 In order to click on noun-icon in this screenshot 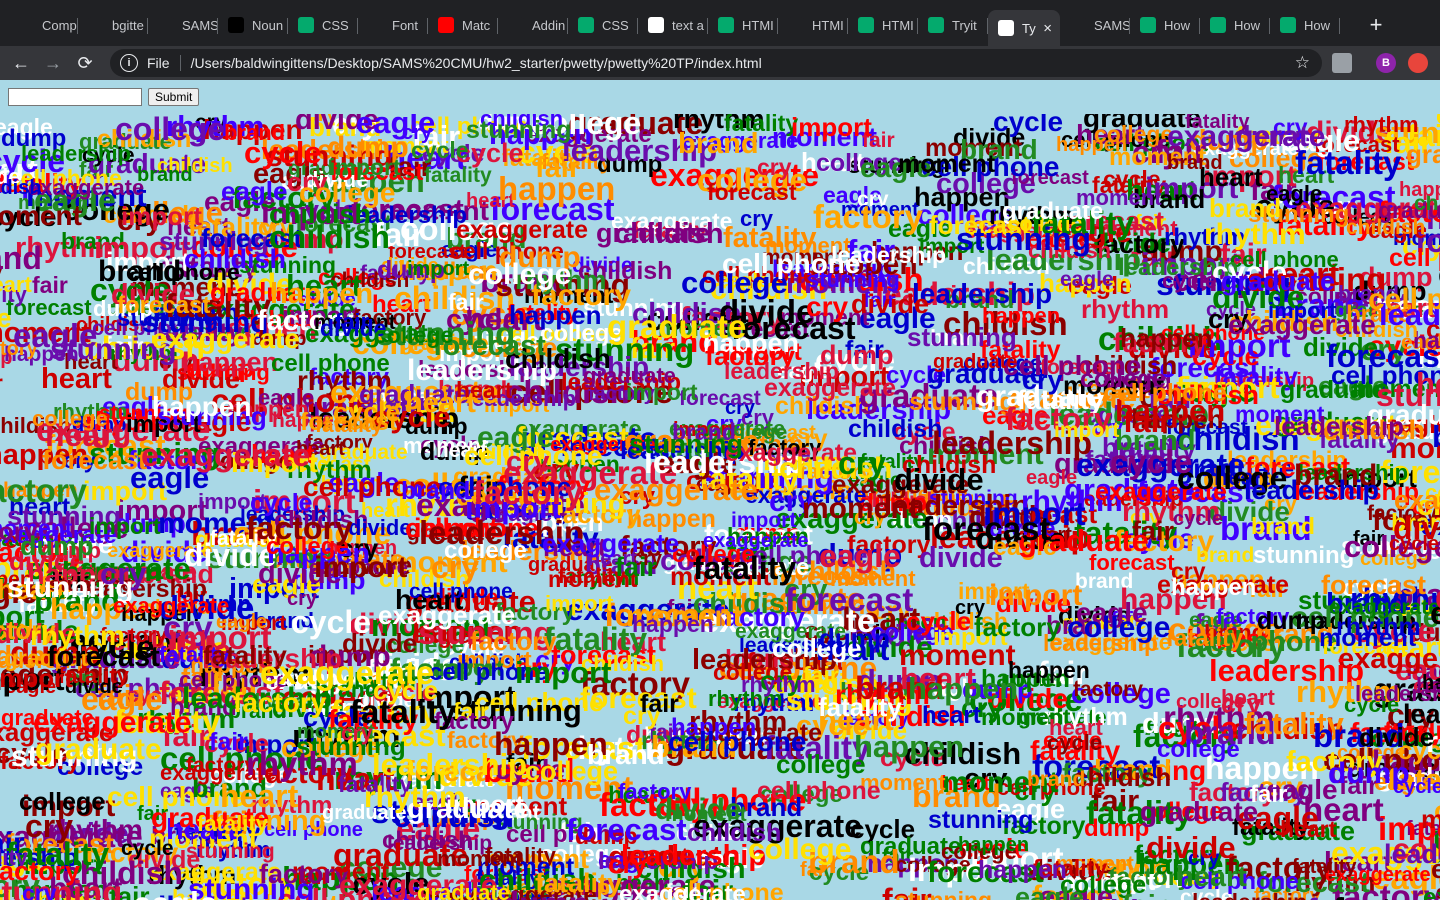, I will do `click(236, 25)`.